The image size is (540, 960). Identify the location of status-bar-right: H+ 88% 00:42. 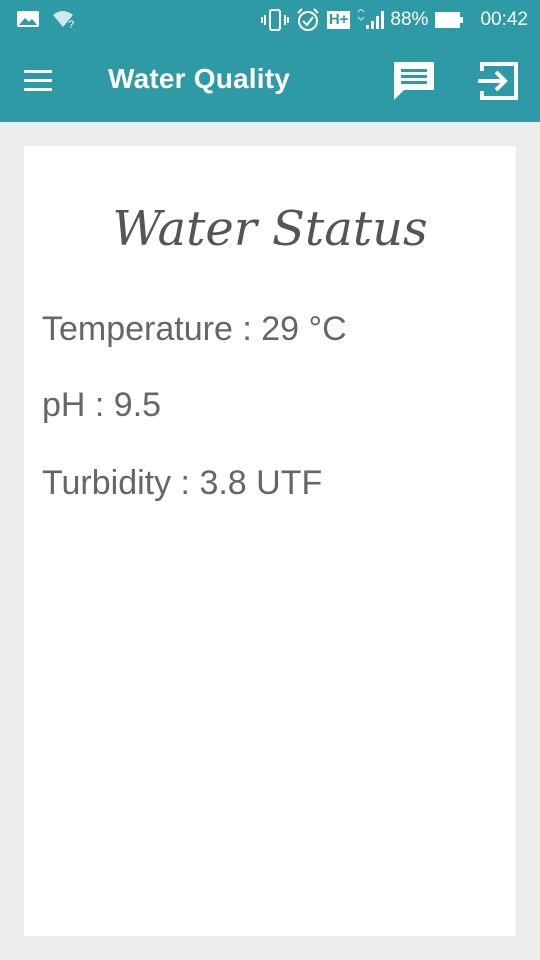
(394, 20).